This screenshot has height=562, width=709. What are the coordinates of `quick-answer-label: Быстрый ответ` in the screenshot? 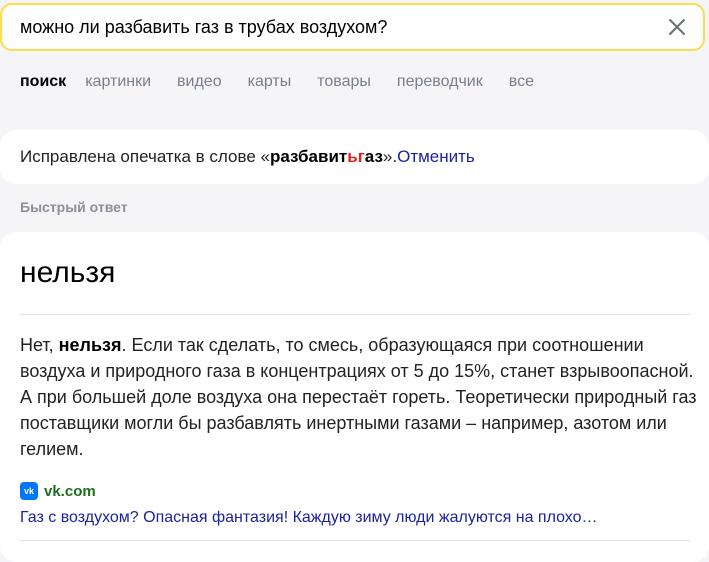 It's located at (74, 207).